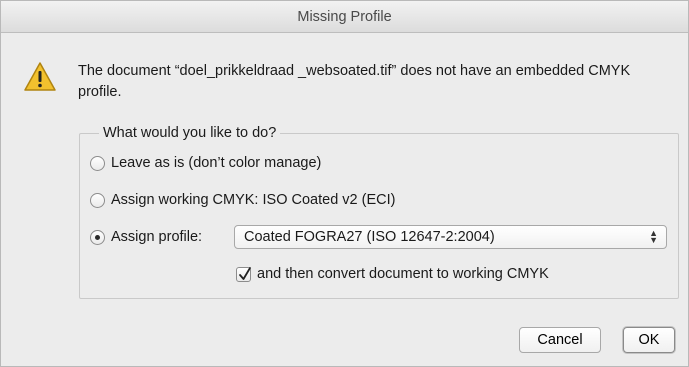 The width and height of the screenshot is (689, 367). Describe the element at coordinates (157, 237) in the screenshot. I see `option-assign-profile-label: Assign profile:` at that location.